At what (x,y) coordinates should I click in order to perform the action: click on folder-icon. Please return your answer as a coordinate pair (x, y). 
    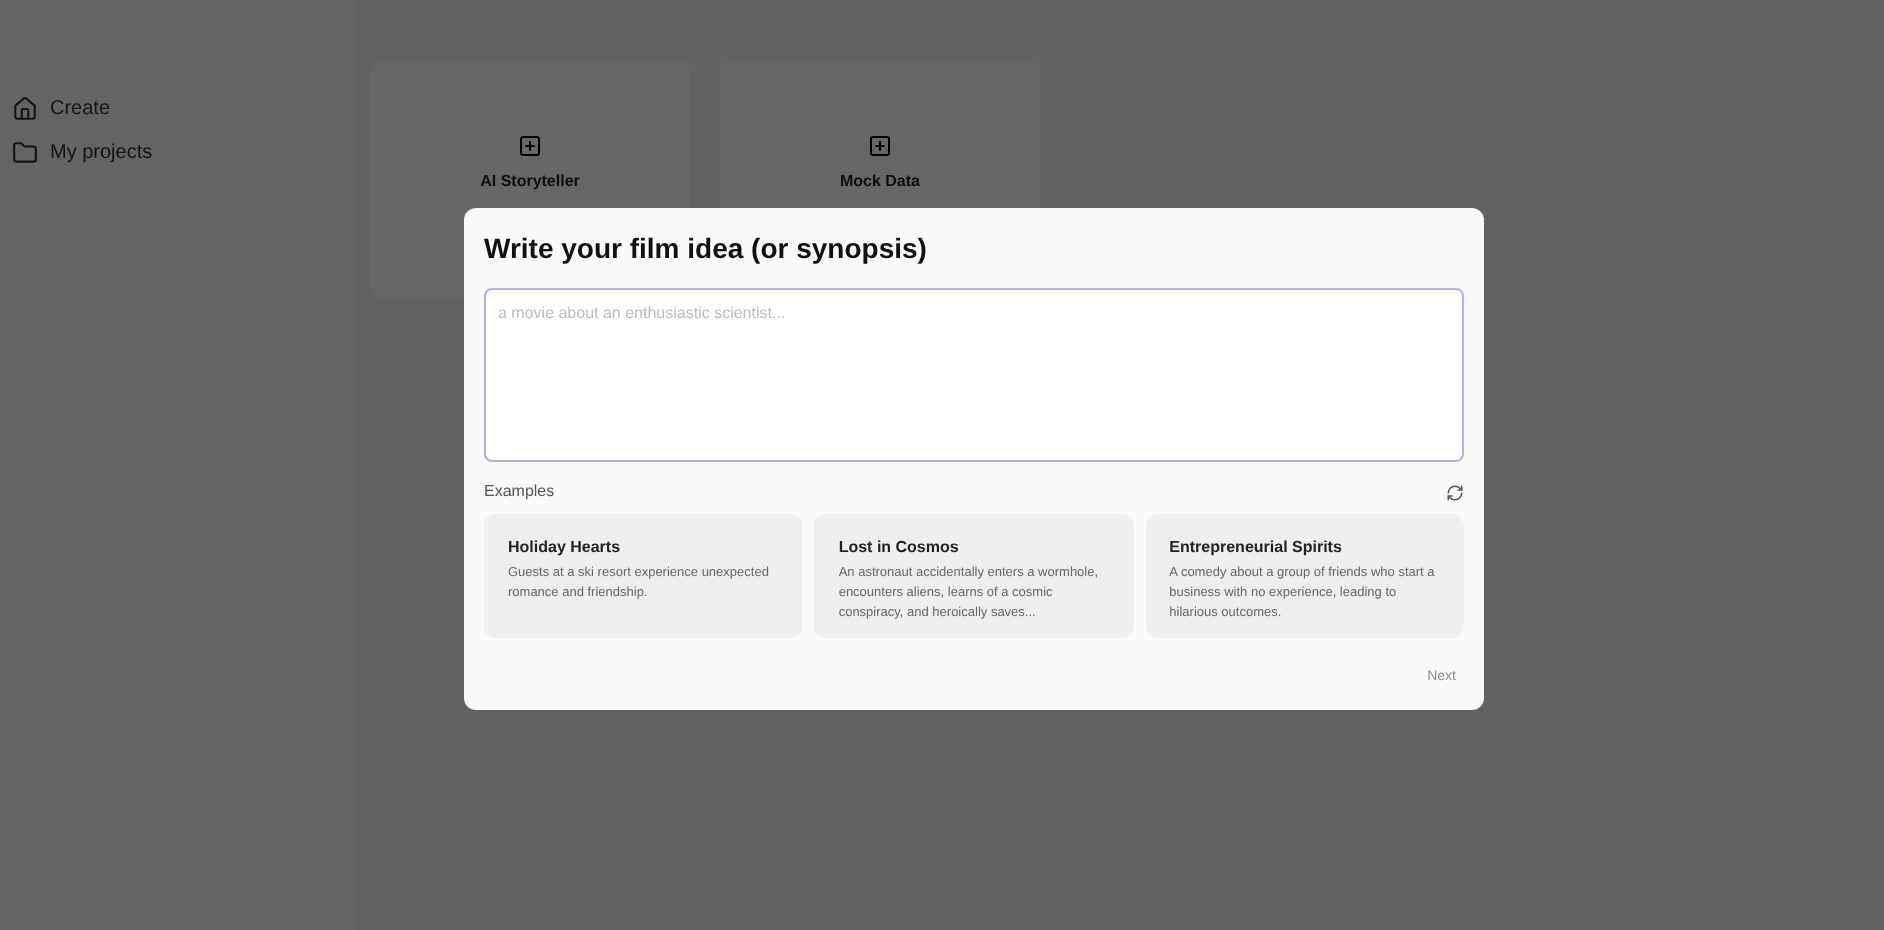
    Looking at the image, I should click on (25, 152).